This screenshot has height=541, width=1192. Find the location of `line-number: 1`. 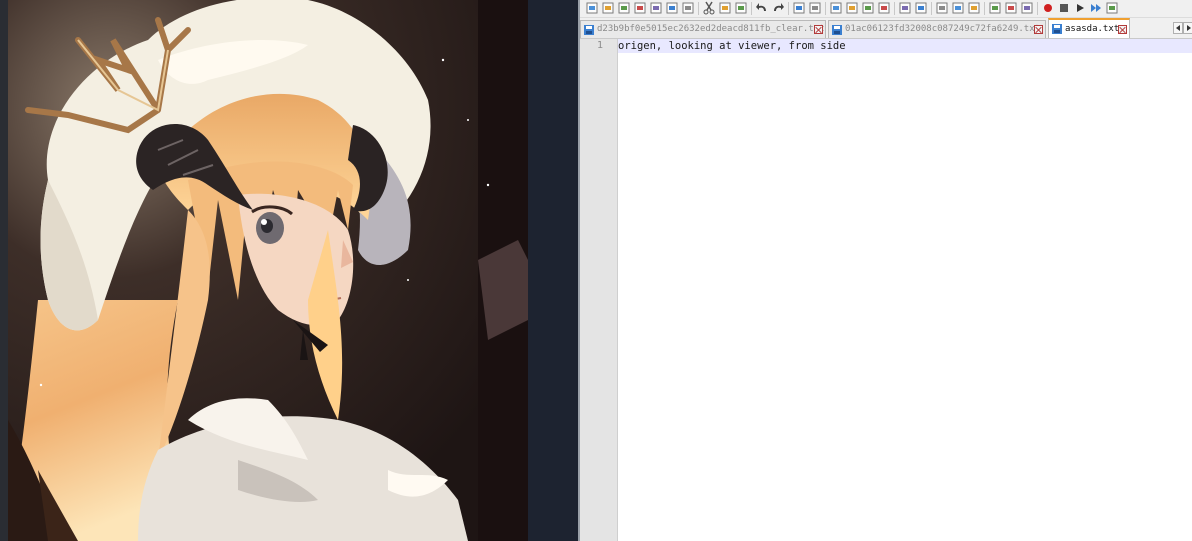

line-number: 1 is located at coordinates (599, 45).